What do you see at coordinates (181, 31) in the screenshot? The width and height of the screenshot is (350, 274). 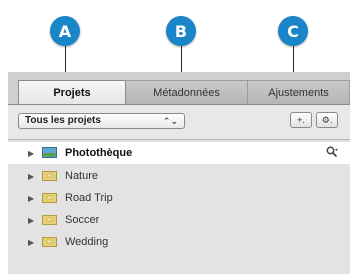 I see `callout-b: B` at bounding box center [181, 31].